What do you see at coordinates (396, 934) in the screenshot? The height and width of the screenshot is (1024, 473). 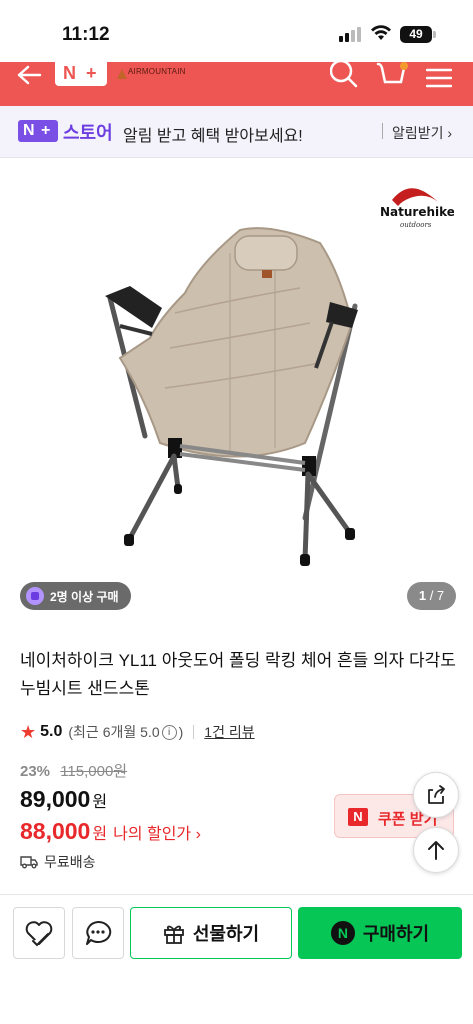 I see `buy-label: 구매하기` at bounding box center [396, 934].